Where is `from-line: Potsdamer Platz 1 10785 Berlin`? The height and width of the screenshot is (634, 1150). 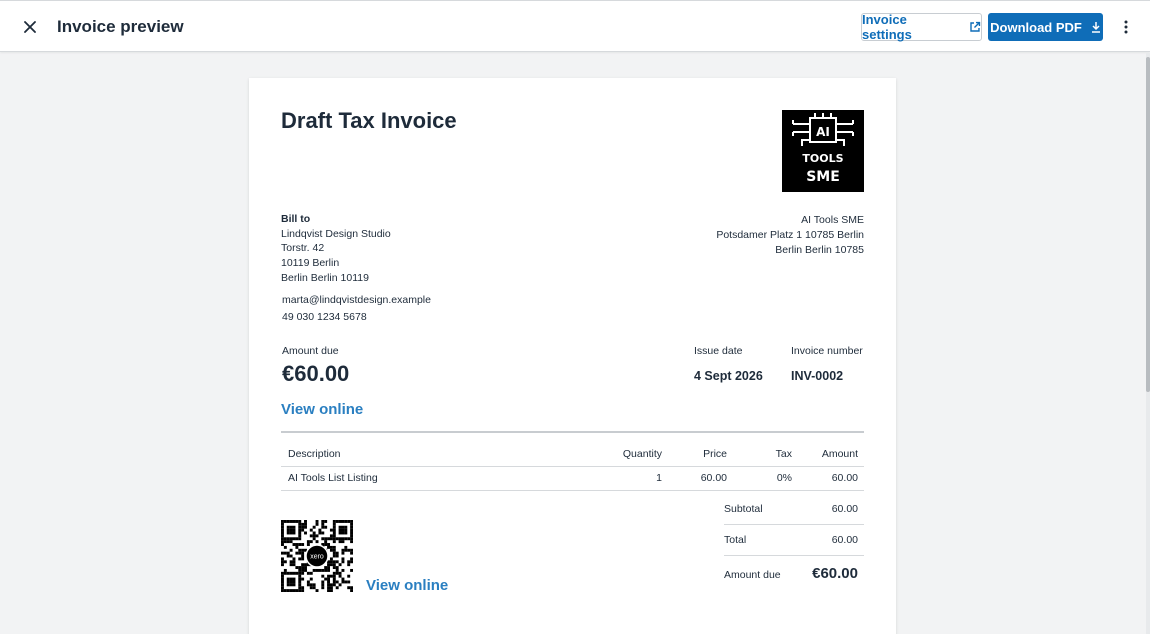 from-line: Potsdamer Platz 1 10785 Berlin is located at coordinates (790, 235).